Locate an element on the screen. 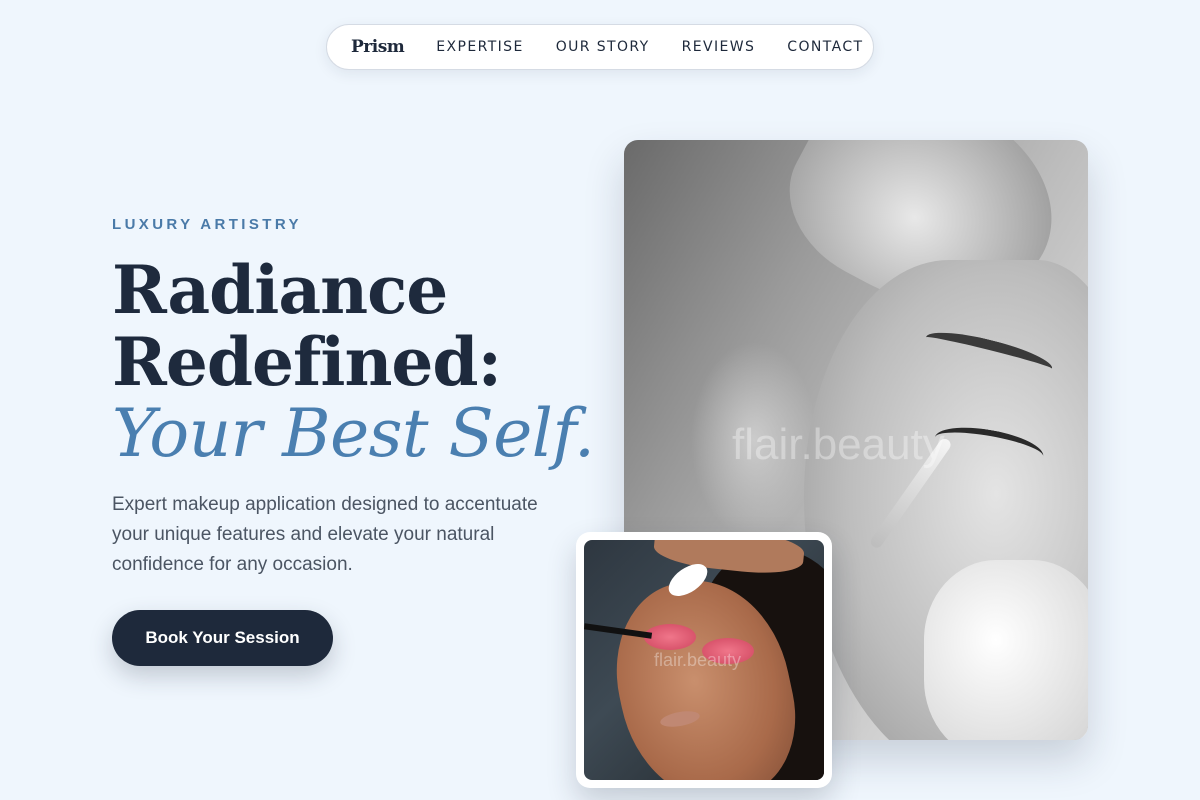 The height and width of the screenshot is (800, 1200). hero-title-accent: Your Best Self. is located at coordinates (353, 433).